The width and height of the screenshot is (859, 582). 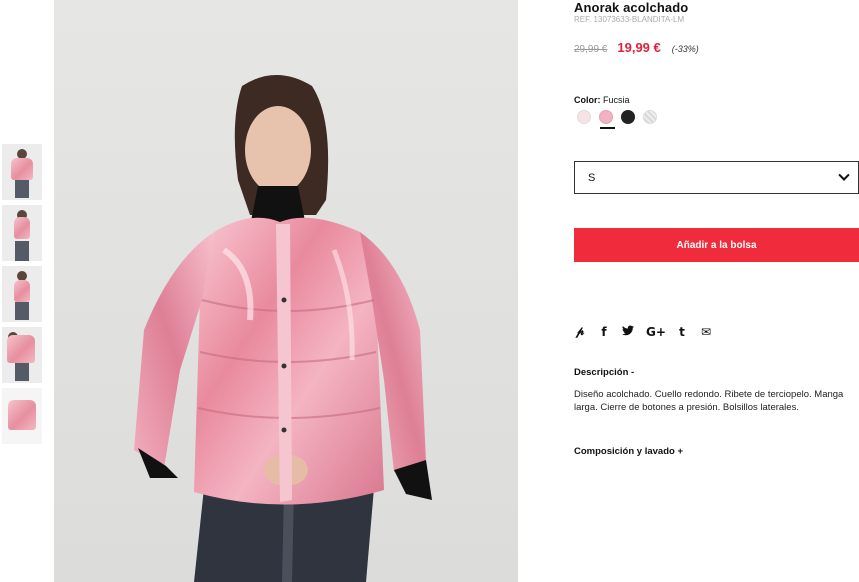 I want to click on color-swatch-fucsia, so click(x=606, y=117).